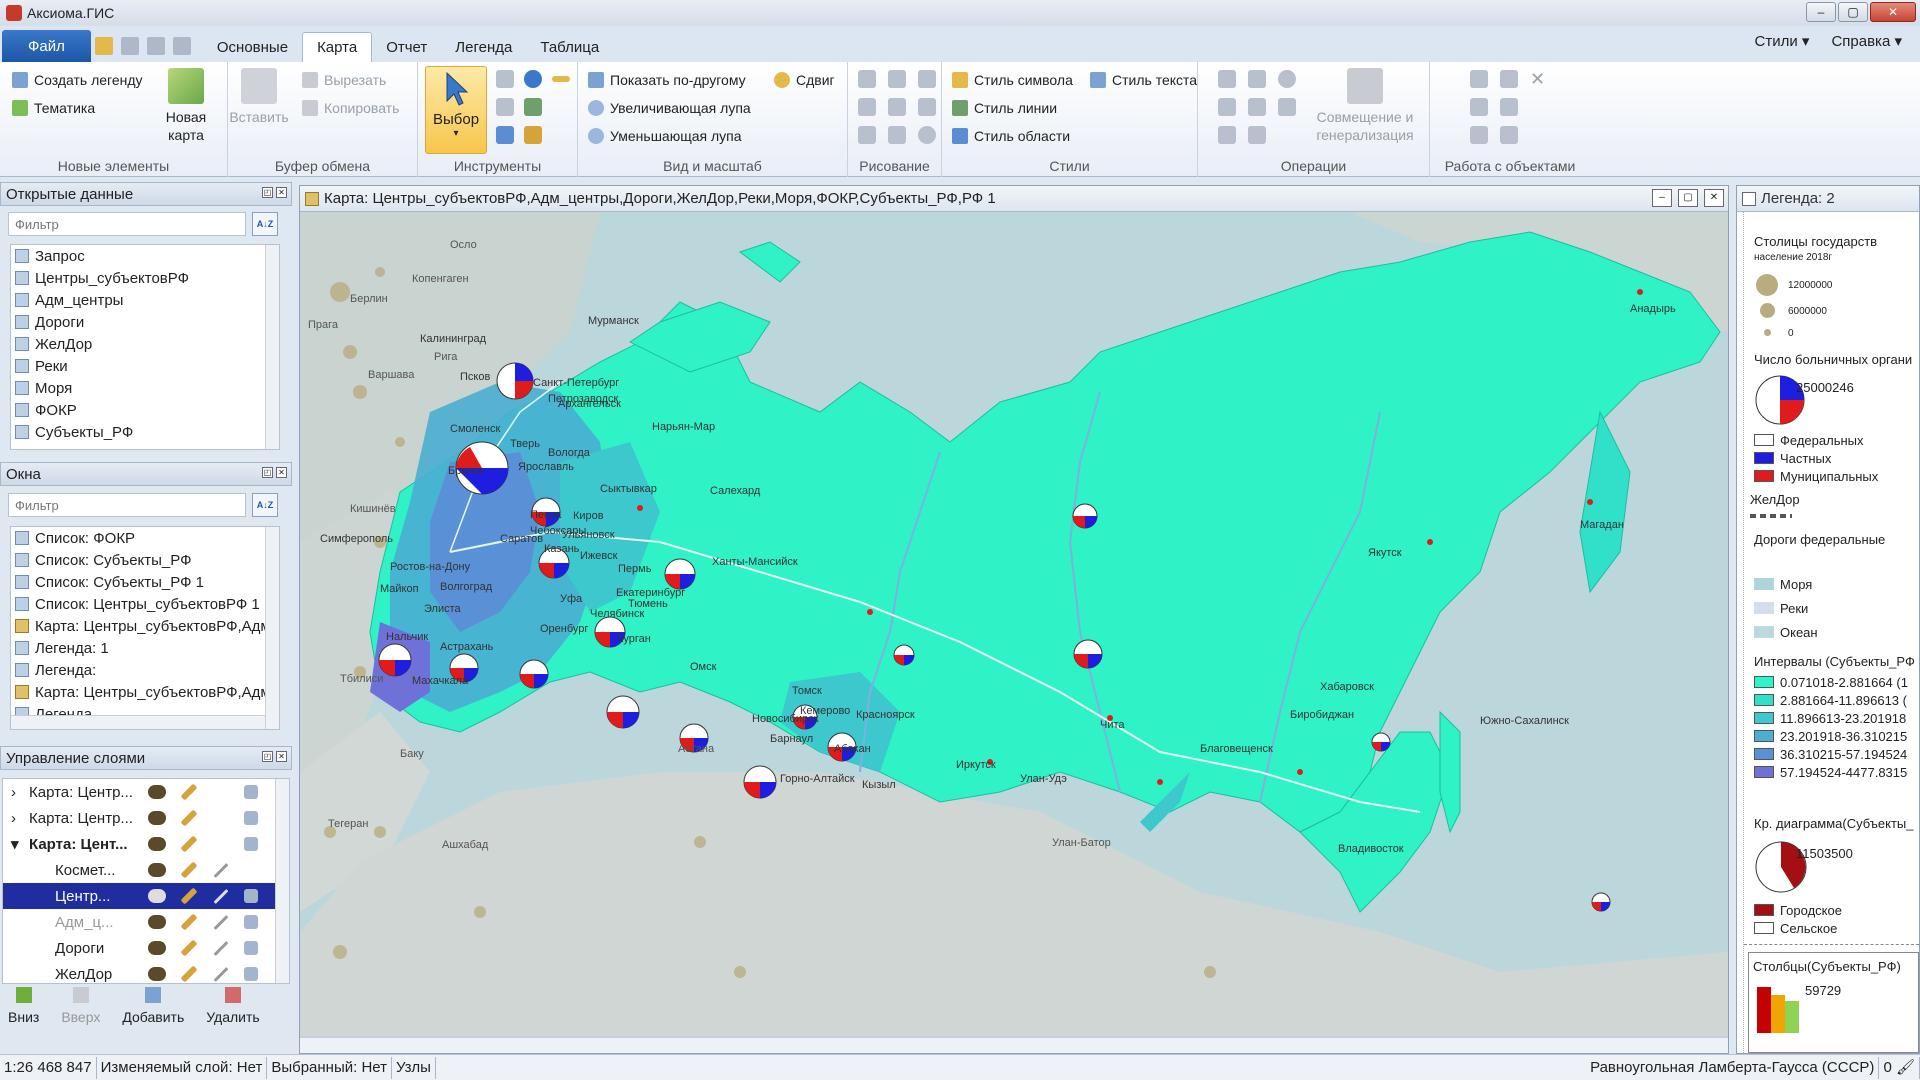  Describe the element at coordinates (1509, 79) in the screenshot. I see `obj-2-icon` at that location.